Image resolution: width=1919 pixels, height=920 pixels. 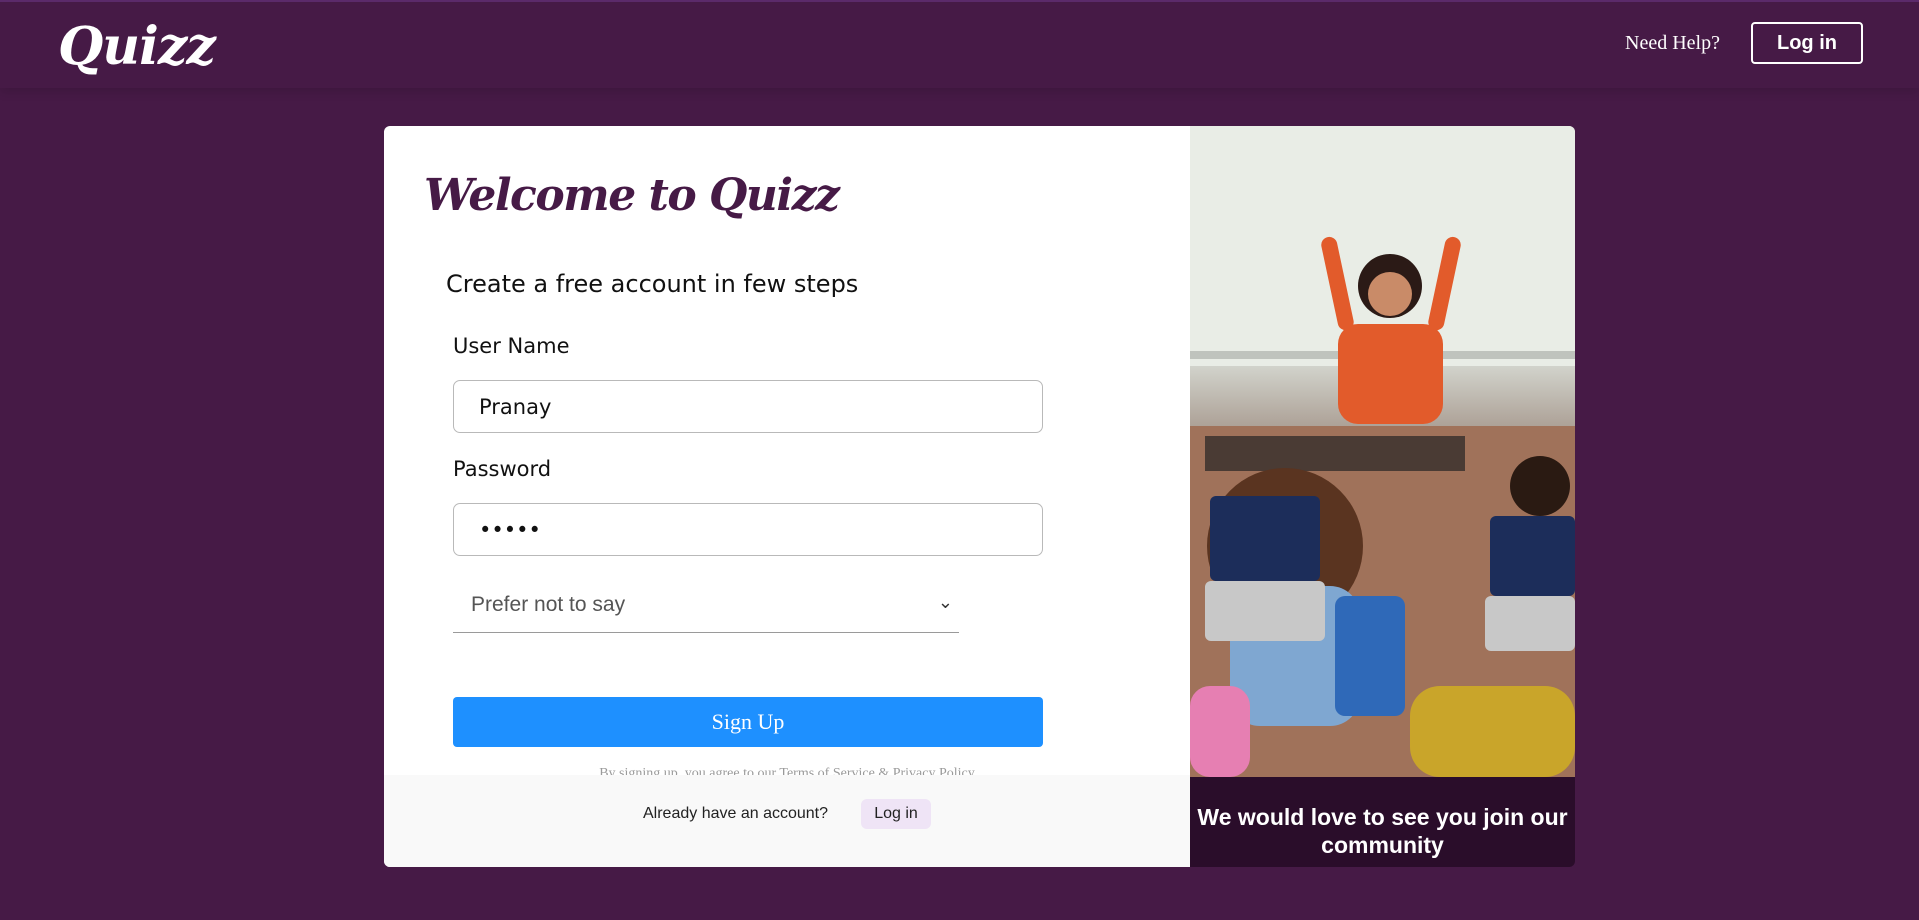 What do you see at coordinates (652, 284) in the screenshot?
I see `form-subtitle: Create a free account in few steps` at bounding box center [652, 284].